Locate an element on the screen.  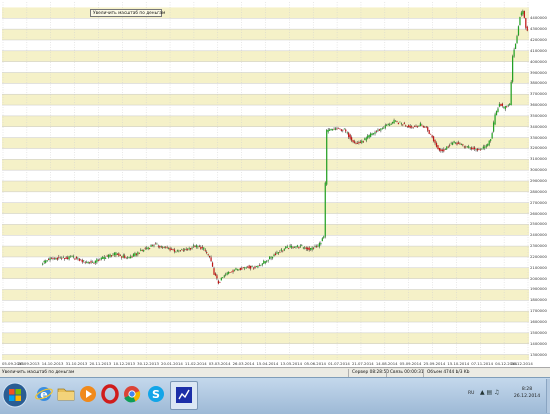
date-tick-label: 03.03.2014 is located at coordinates (219, 363).